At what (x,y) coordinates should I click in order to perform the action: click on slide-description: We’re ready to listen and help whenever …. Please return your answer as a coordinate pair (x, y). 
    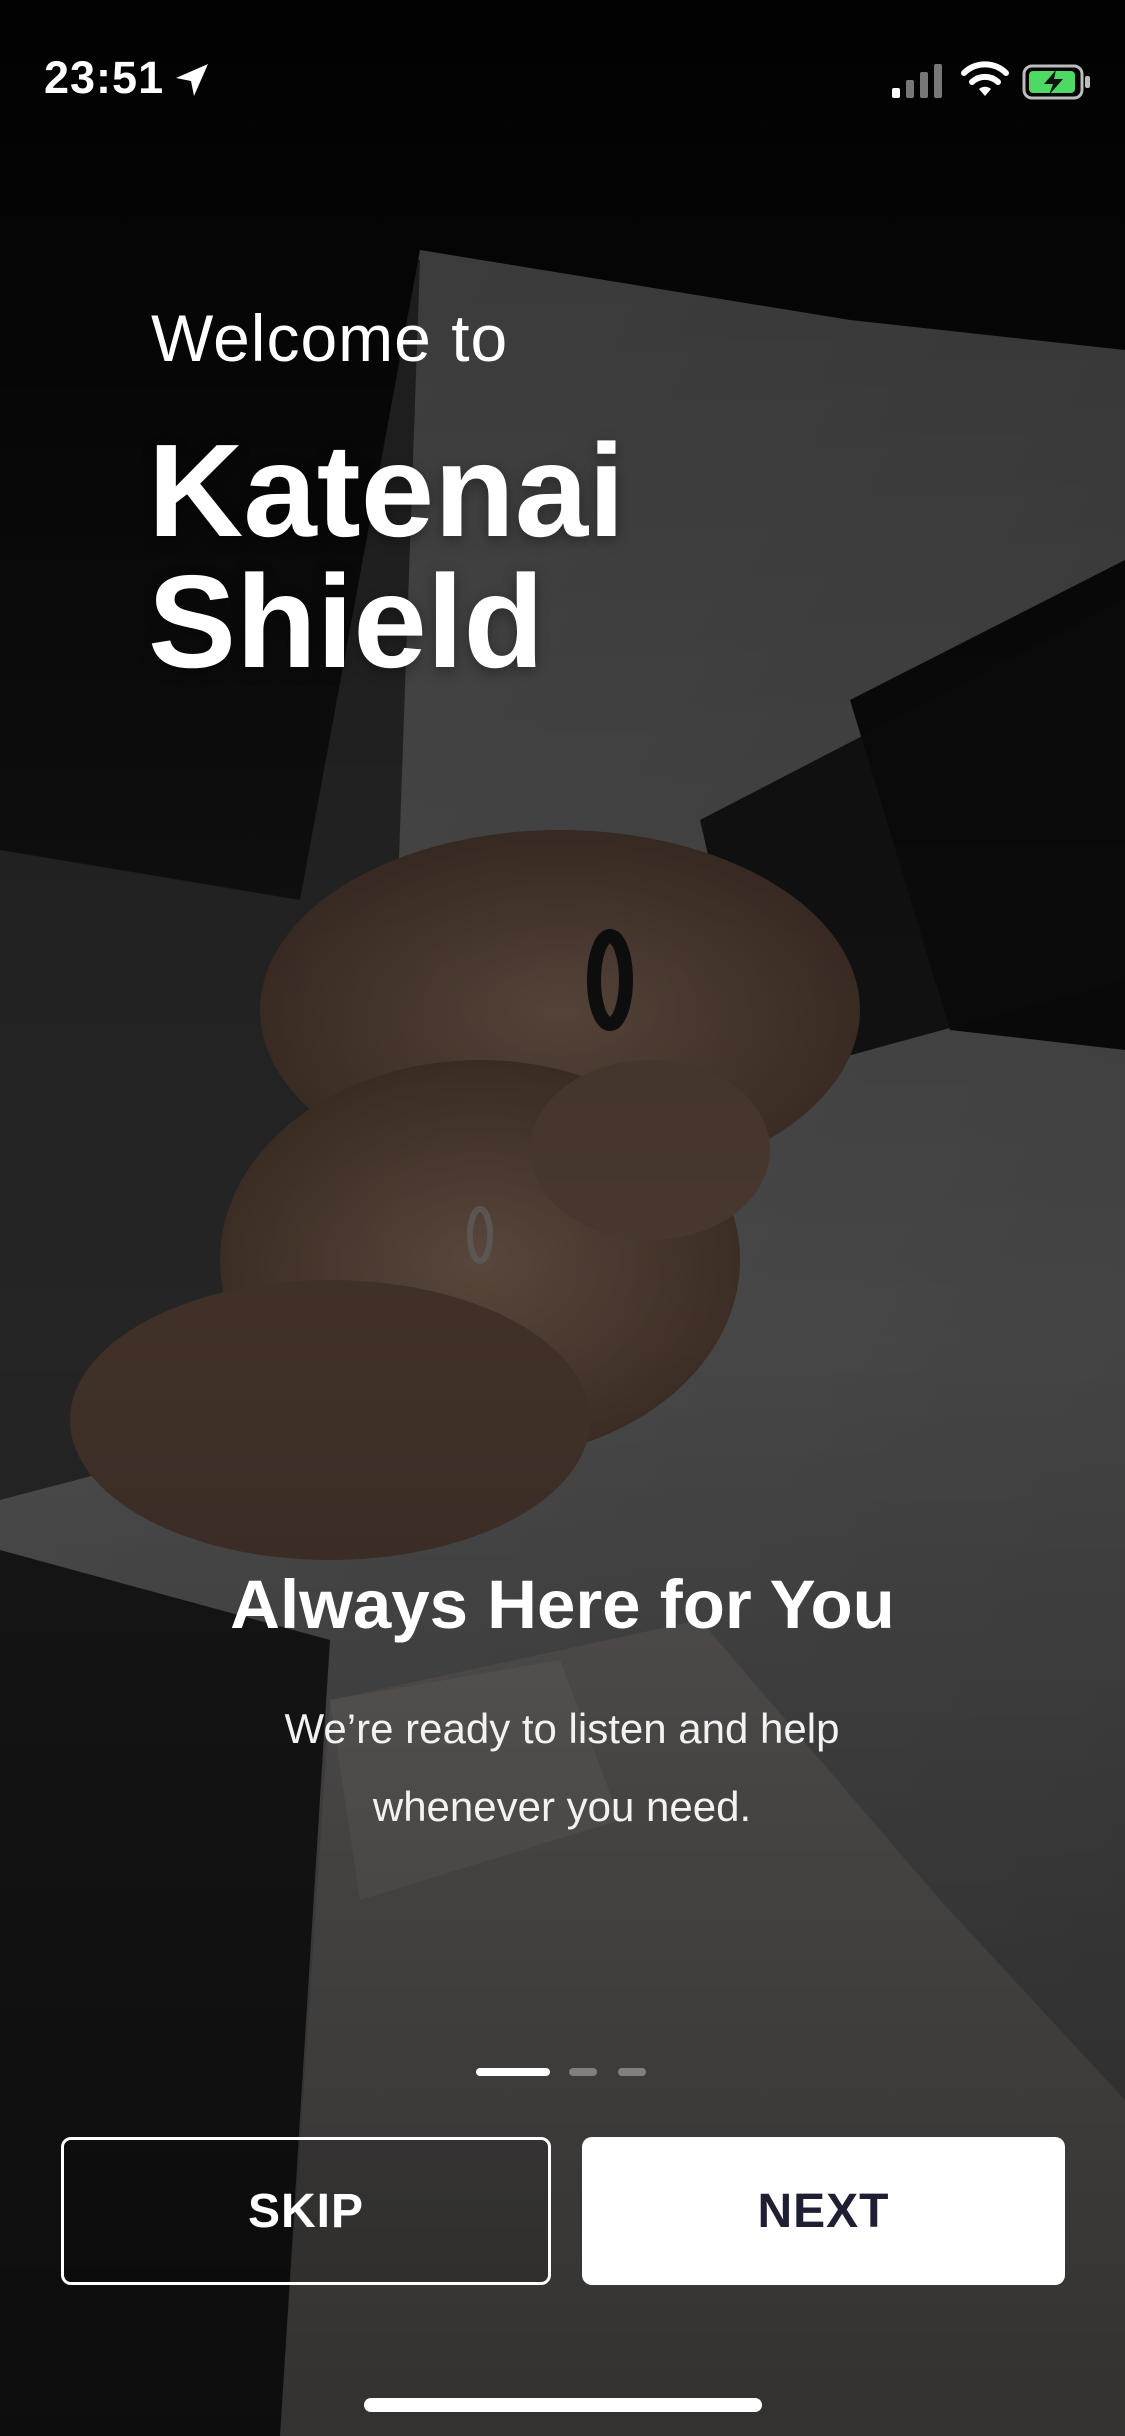
    Looking at the image, I should click on (562, 1768).